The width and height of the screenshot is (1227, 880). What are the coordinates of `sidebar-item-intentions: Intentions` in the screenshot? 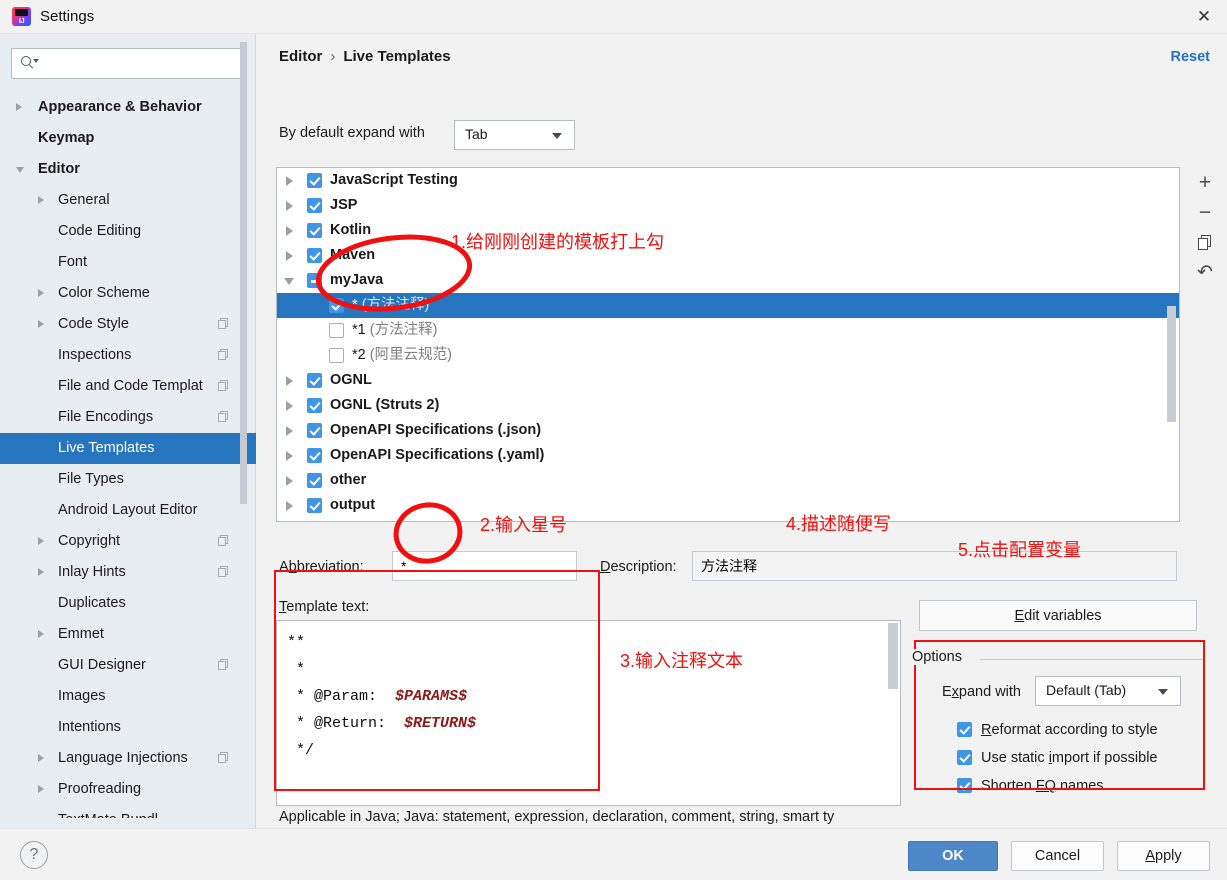 It's located at (128, 727).